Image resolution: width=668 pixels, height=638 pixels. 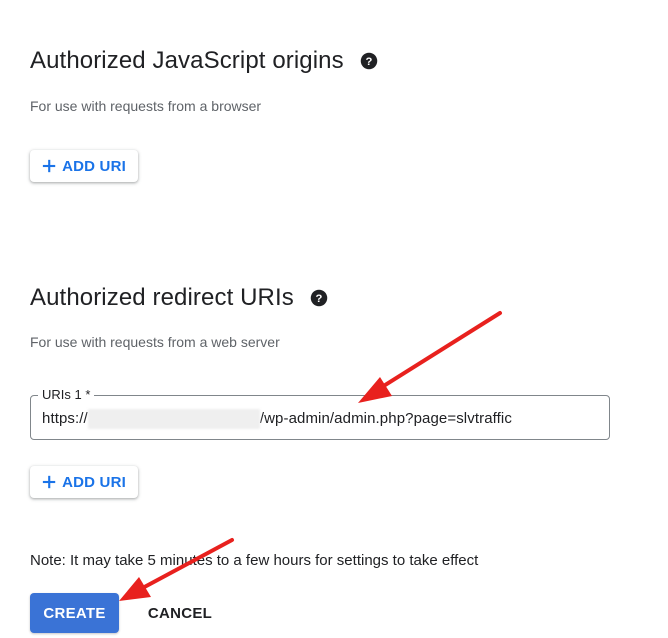 What do you see at coordinates (155, 342) in the screenshot?
I see `redirect-uris-subtitle: For use with requests from a web server` at bounding box center [155, 342].